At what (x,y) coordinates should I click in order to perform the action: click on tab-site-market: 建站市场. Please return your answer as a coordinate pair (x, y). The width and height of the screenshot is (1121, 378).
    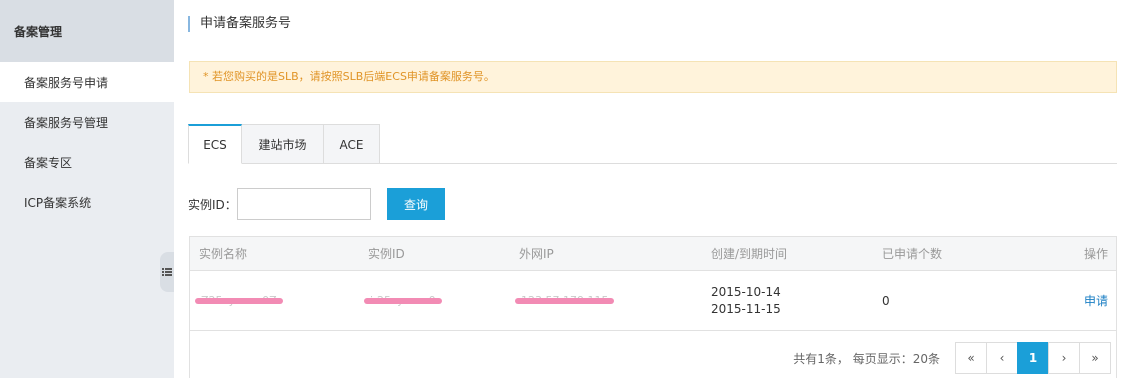
    Looking at the image, I should click on (283, 144).